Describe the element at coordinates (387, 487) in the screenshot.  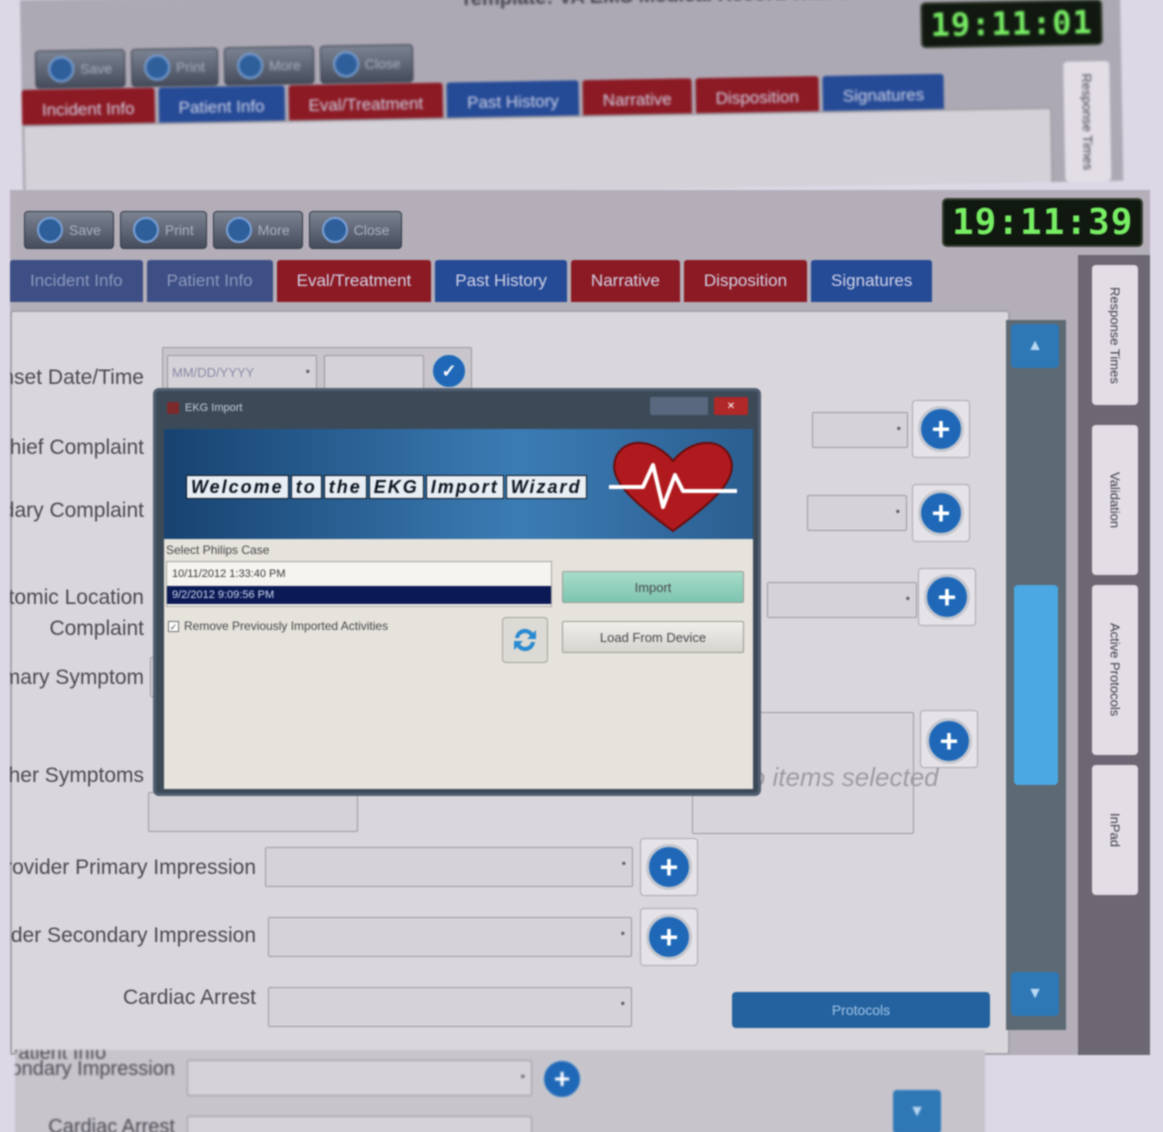
I see `welcome-text: Welcome to the EKG Import Wizard` at that location.